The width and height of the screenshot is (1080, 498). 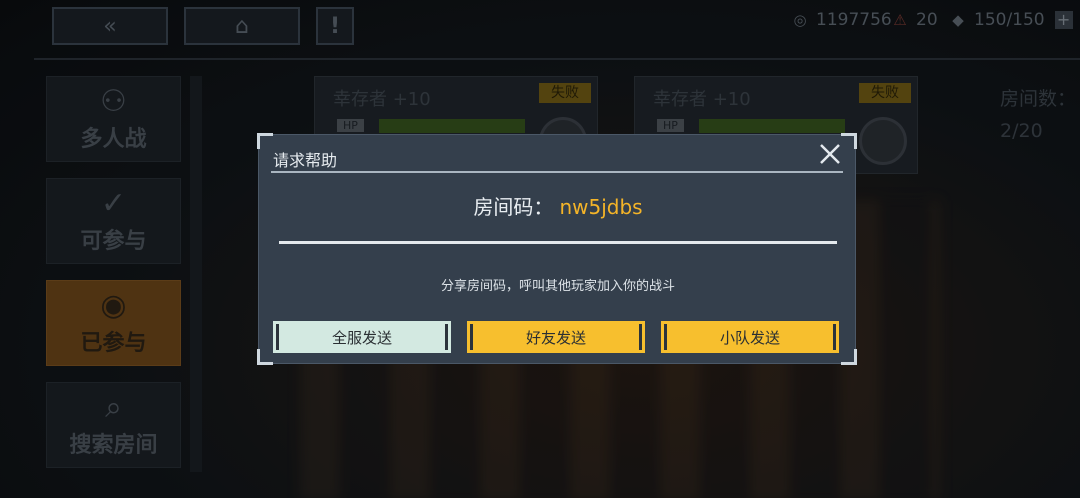 I want to click on send-team-button: 小队发送, so click(x=750, y=337).